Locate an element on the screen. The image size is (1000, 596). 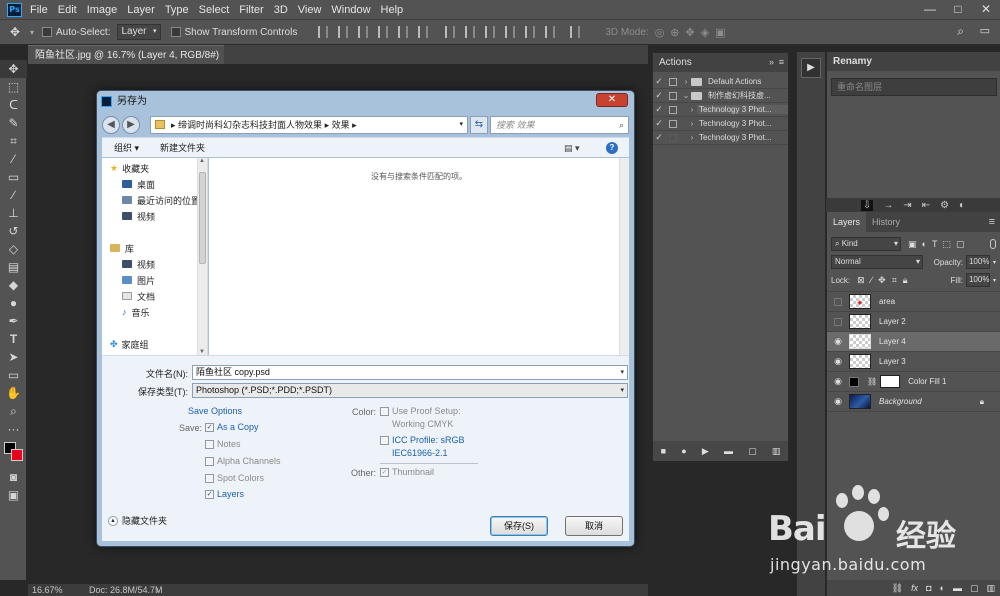
new-action-icon: ▢ is located at coordinates (752, 451).